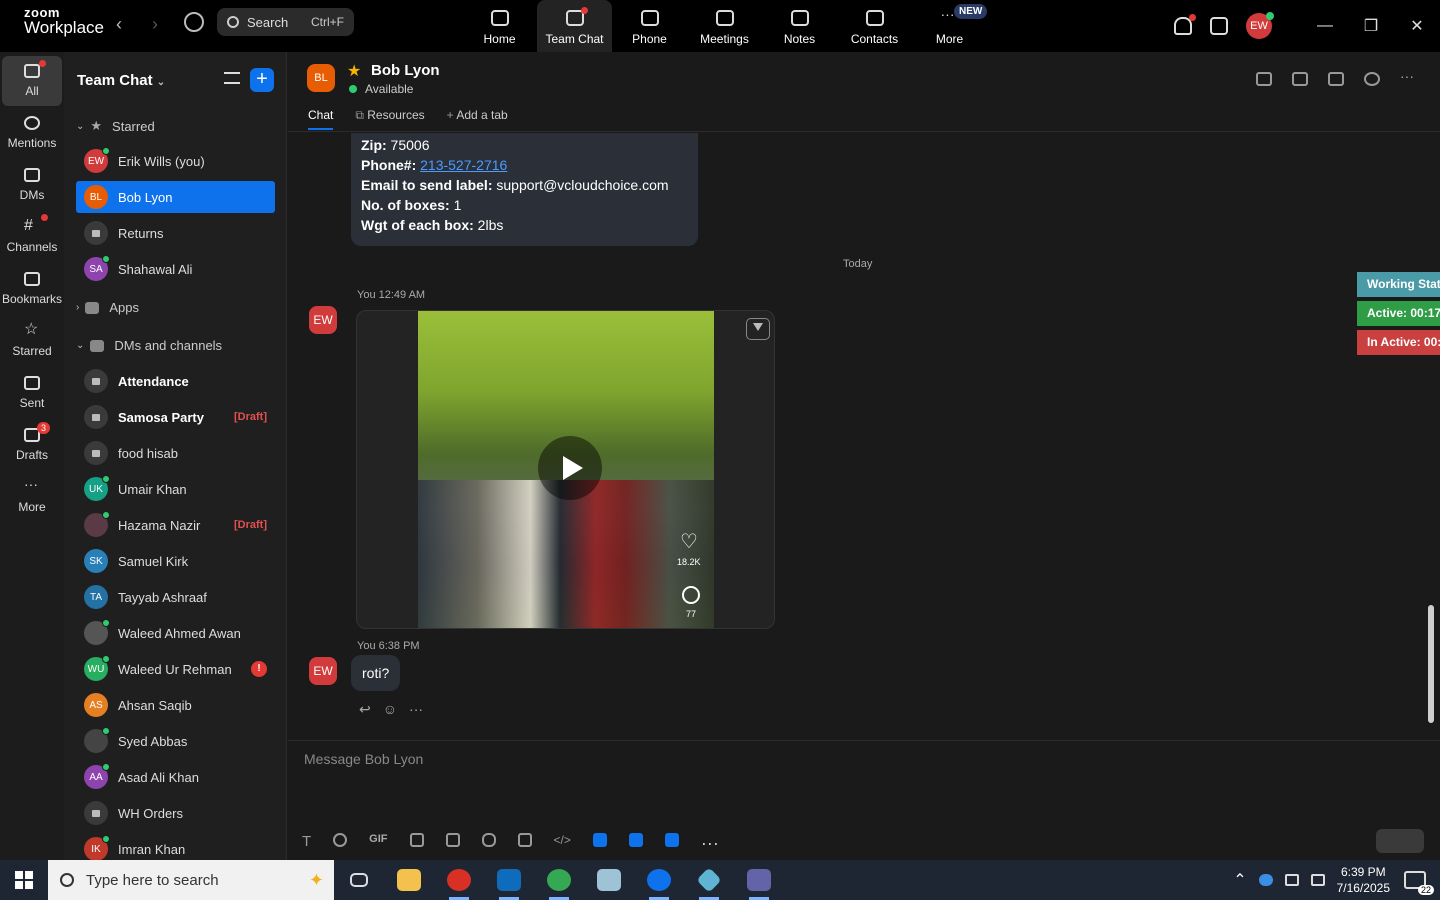 Image resolution: width=1440 pixels, height=900 pixels. I want to click on list-item: WH Orders, so click(175, 813).